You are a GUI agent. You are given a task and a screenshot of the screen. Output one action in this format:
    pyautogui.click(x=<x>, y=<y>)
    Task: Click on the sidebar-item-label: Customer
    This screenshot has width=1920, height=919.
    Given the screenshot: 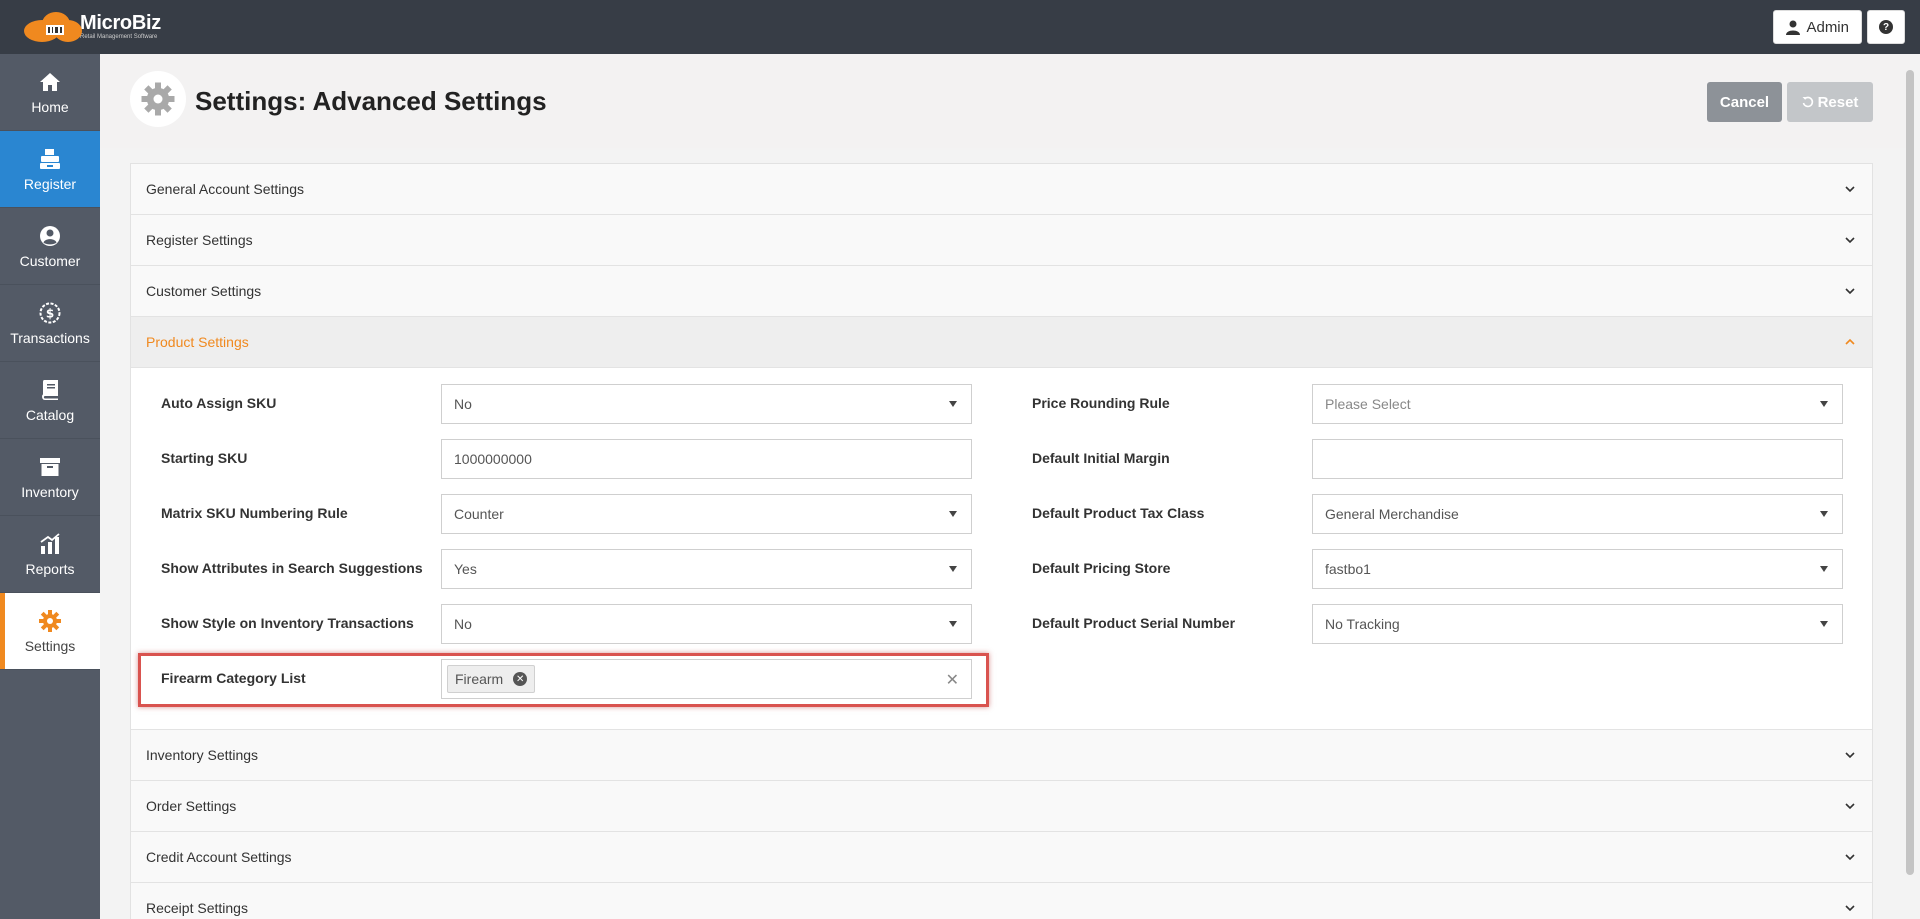 What is the action you would take?
    pyautogui.click(x=50, y=260)
    